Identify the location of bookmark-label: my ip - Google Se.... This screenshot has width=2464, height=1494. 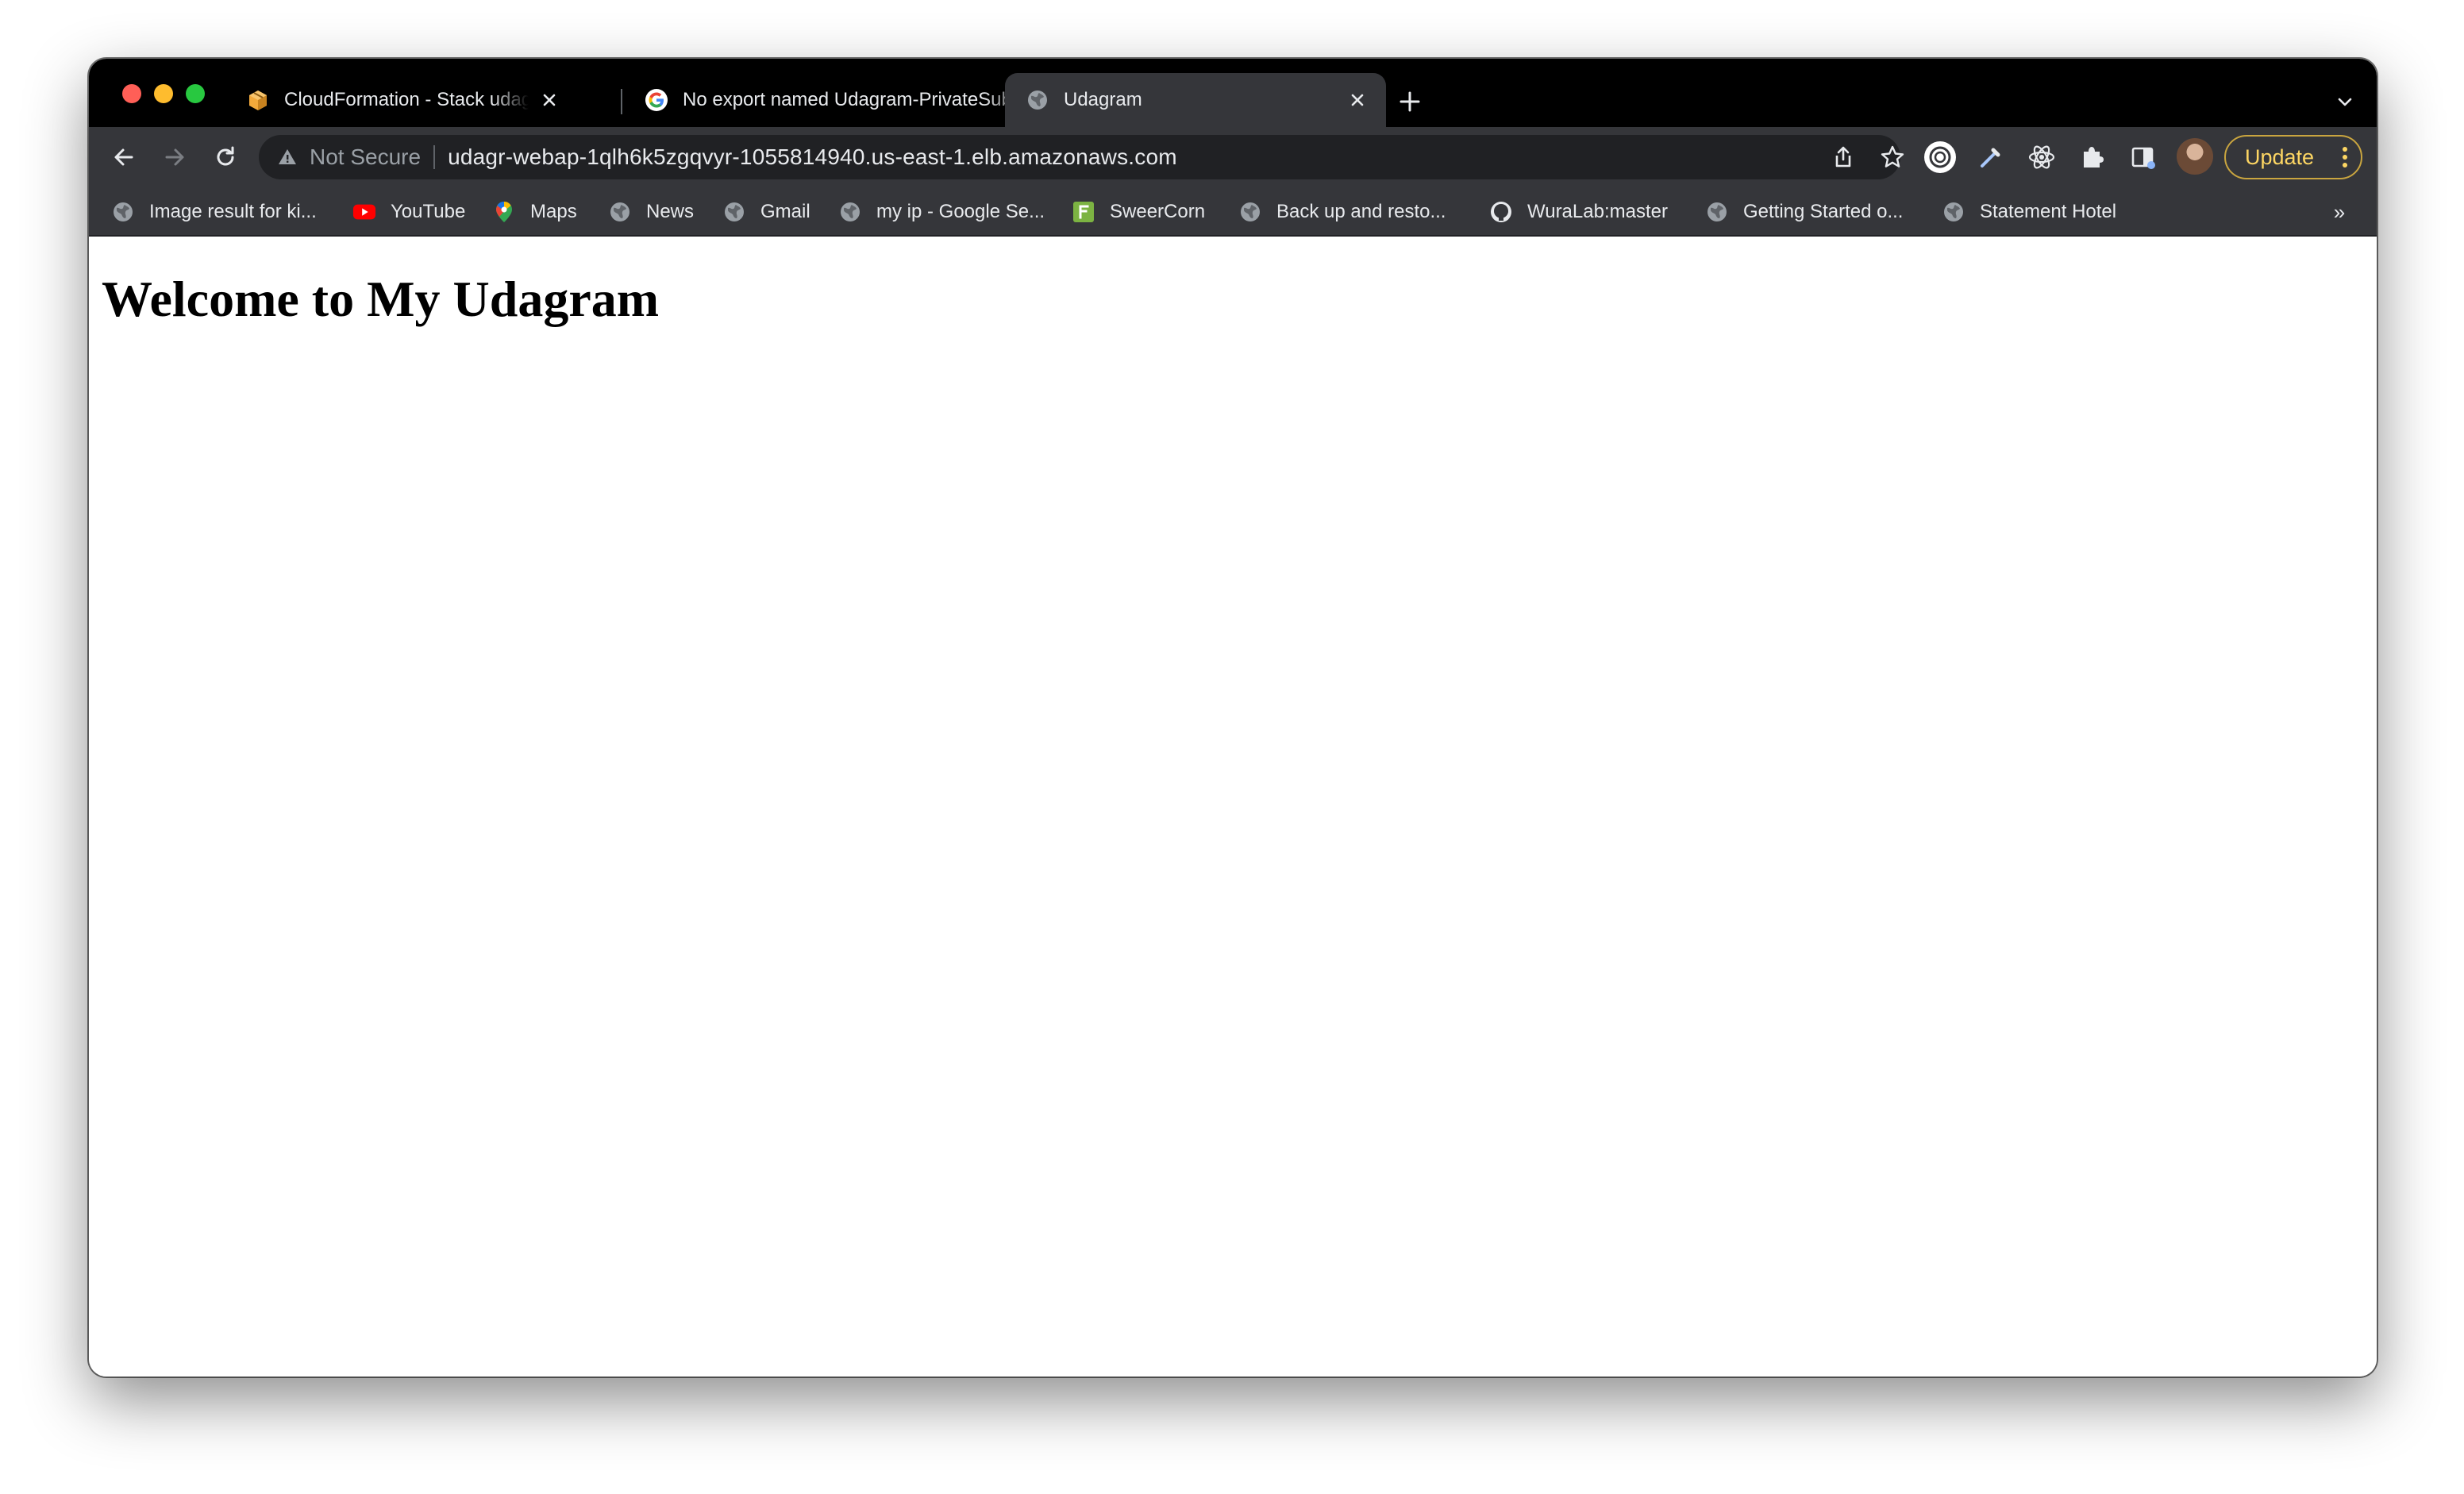
(961, 211).